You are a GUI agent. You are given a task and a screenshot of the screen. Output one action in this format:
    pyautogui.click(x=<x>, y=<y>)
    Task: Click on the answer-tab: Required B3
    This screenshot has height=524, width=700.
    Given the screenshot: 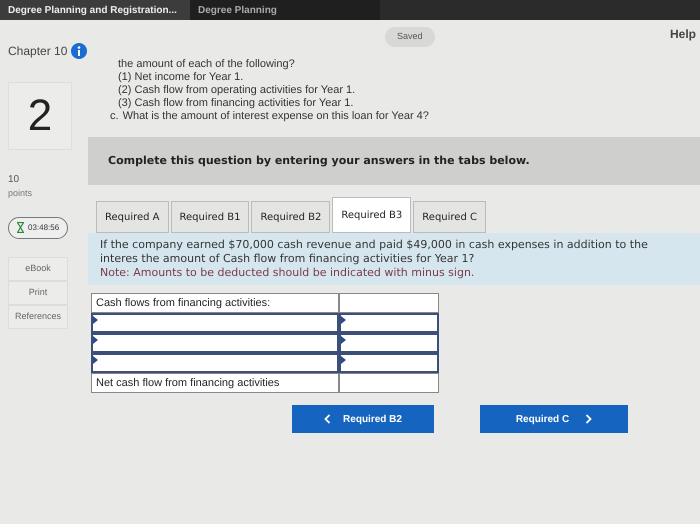 What is the action you would take?
    pyautogui.click(x=372, y=215)
    